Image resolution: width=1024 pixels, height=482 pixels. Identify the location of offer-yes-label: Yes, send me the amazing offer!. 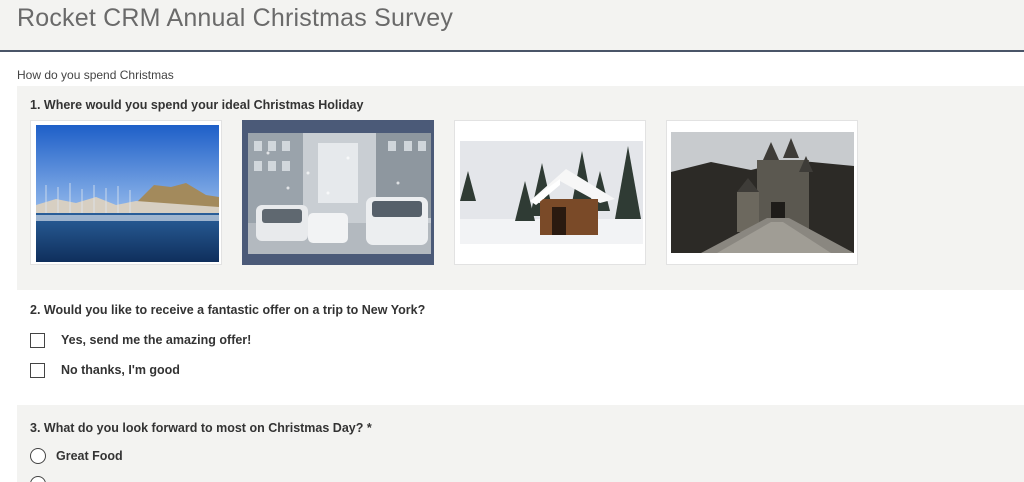
(156, 340).